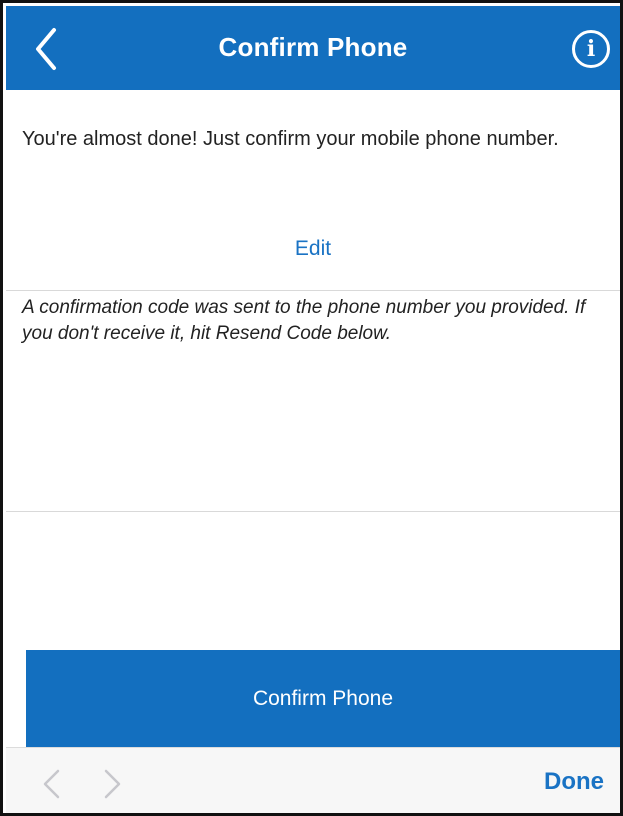  I want to click on confirm-phone-button: Confirm Phone, so click(323, 698).